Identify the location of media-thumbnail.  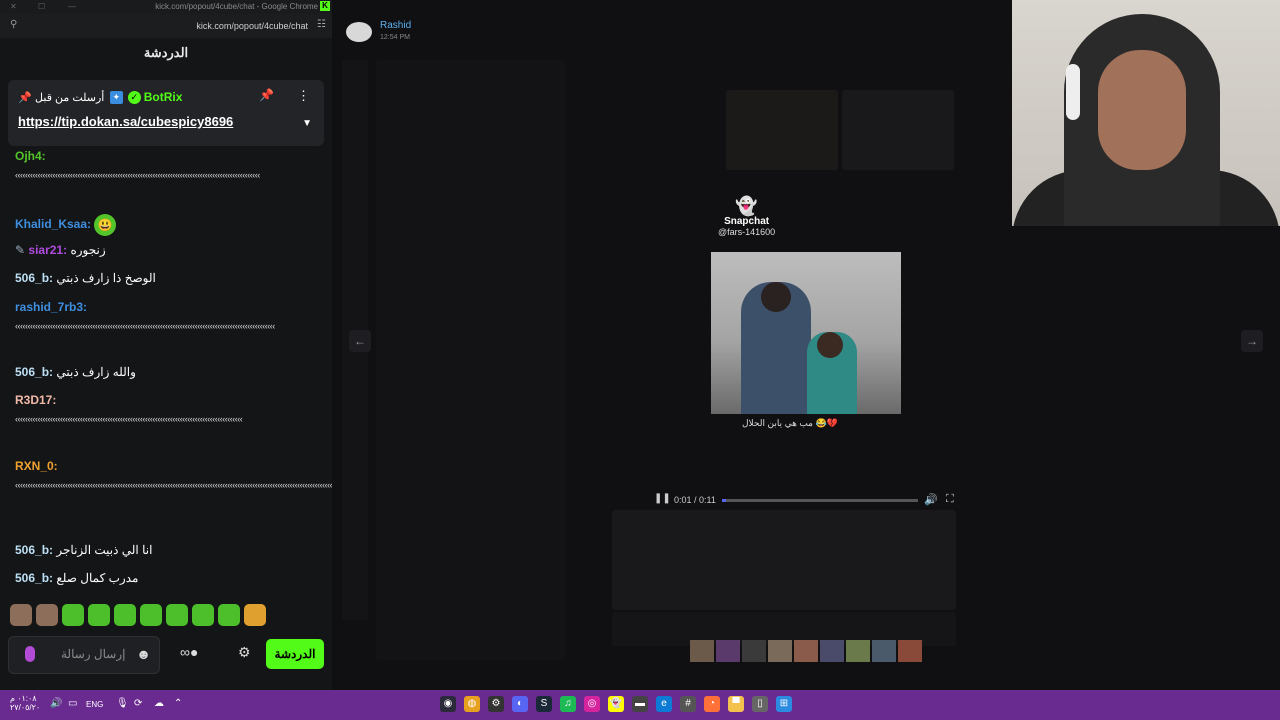
(782, 130).